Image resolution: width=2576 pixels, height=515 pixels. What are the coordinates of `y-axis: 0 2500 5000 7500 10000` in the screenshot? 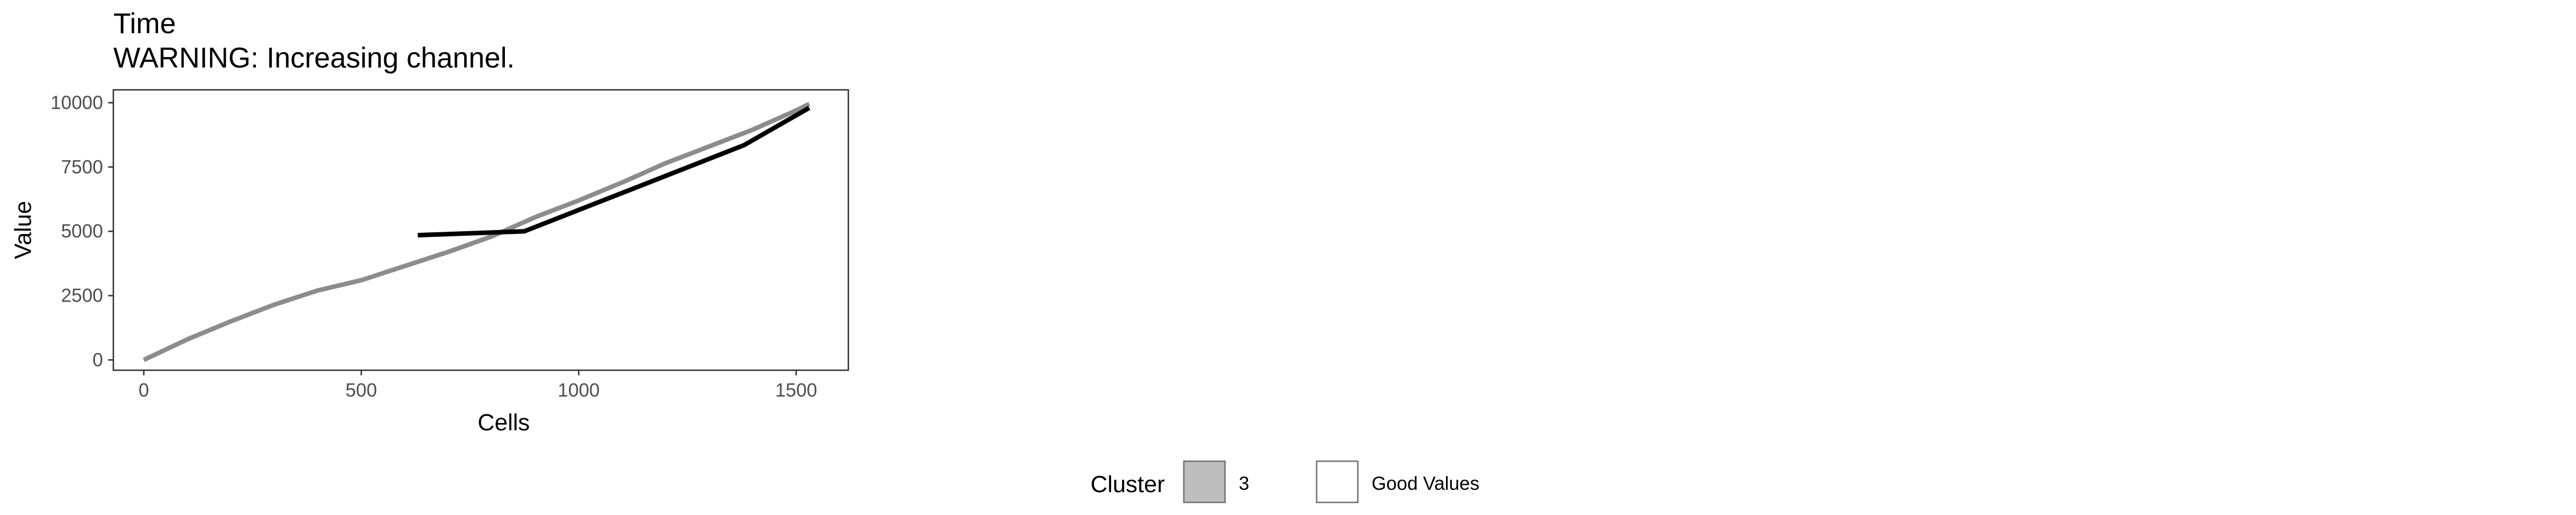 It's located at (81, 231).